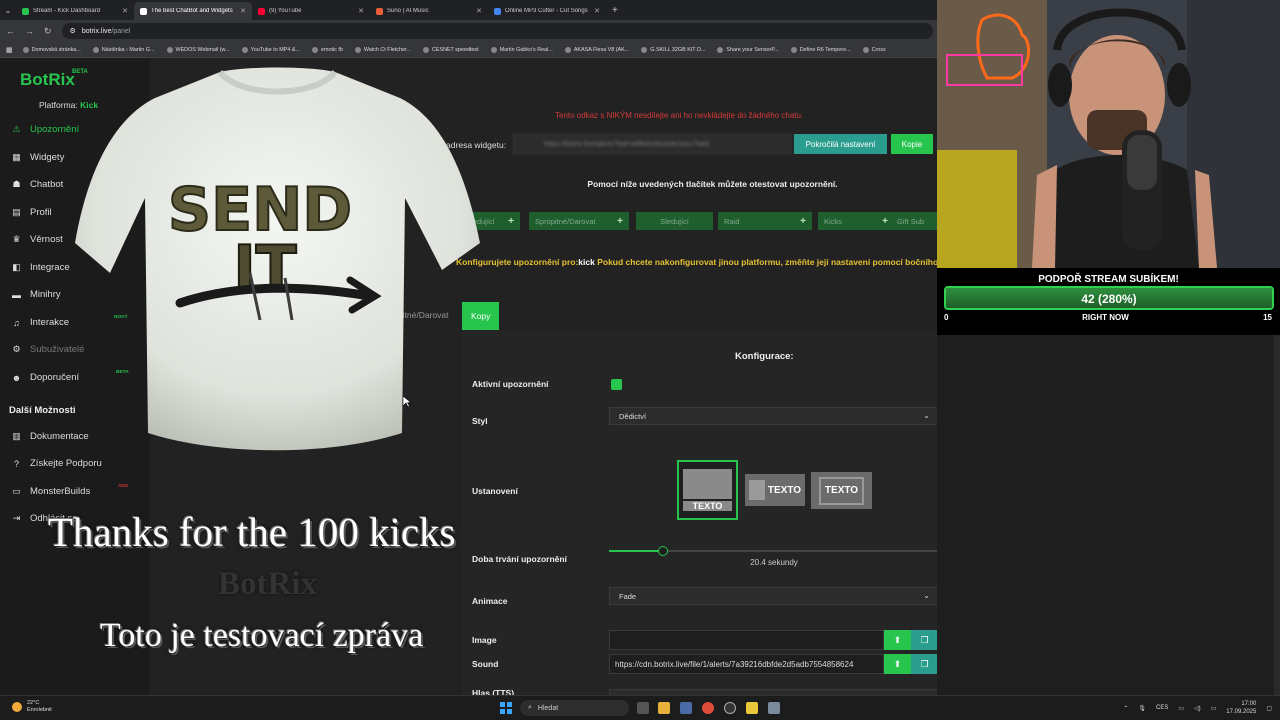 Image resolution: width=1280 pixels, height=720 pixels. I want to click on sidebar-item-trophy: ♛ Věrnost, so click(36, 239).